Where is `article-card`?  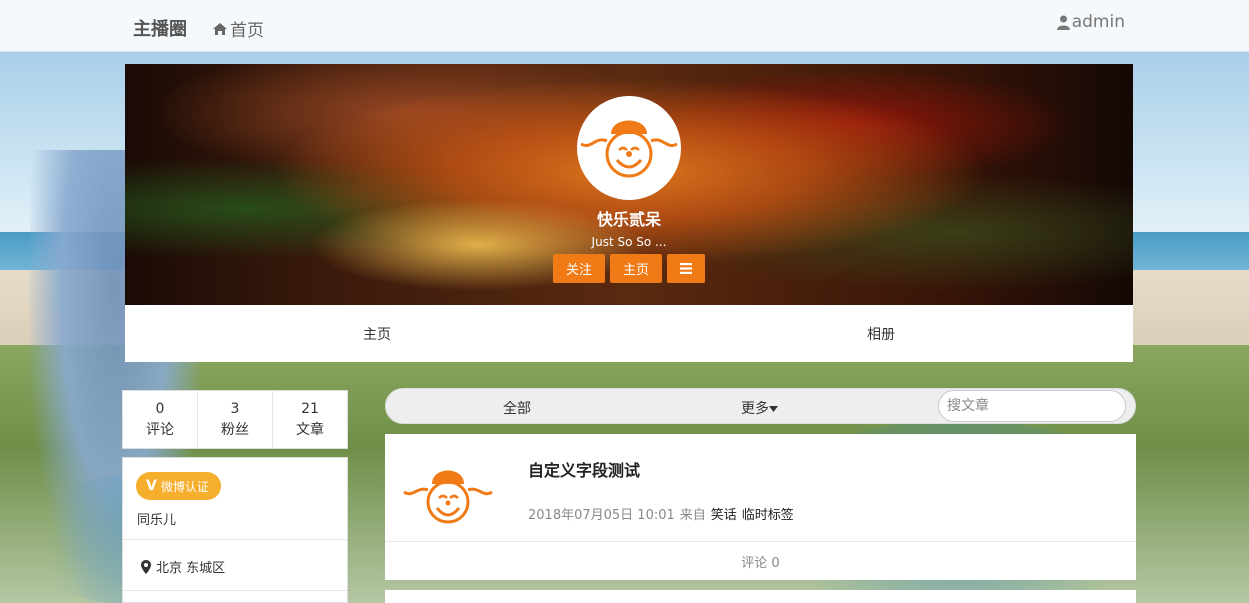 article-card is located at coordinates (760, 596).